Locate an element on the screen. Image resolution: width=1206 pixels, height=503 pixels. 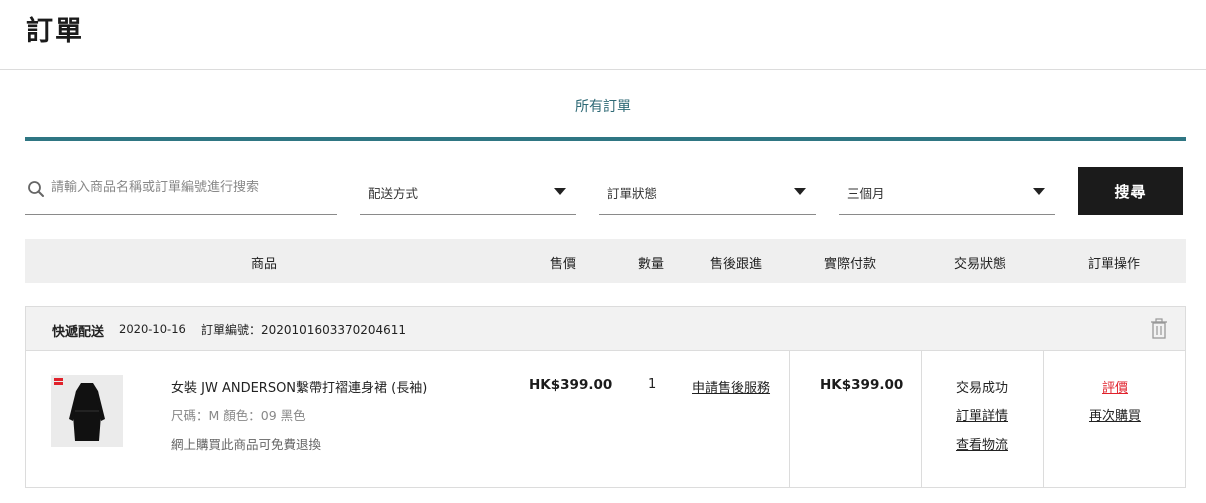
order-date: 2020-10-16 is located at coordinates (152, 329).